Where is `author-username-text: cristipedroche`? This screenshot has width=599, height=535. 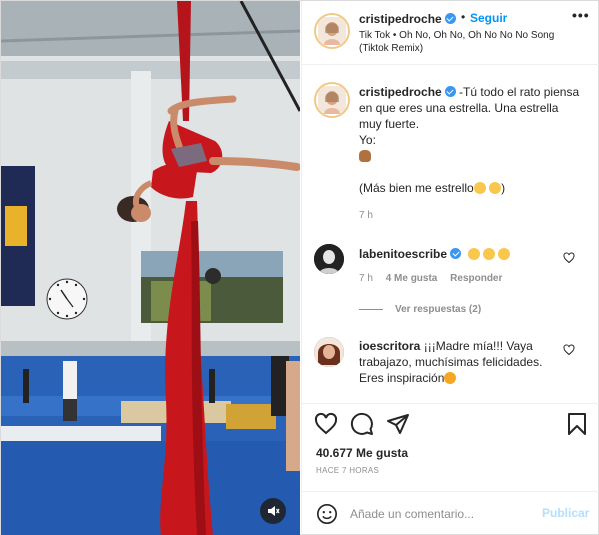 author-username-text: cristipedroche is located at coordinates (400, 19).